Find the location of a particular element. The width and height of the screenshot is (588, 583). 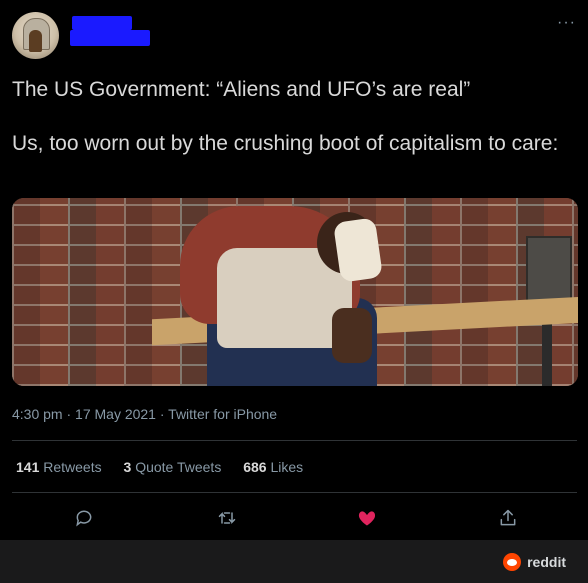

retweet-icon is located at coordinates (227, 518).